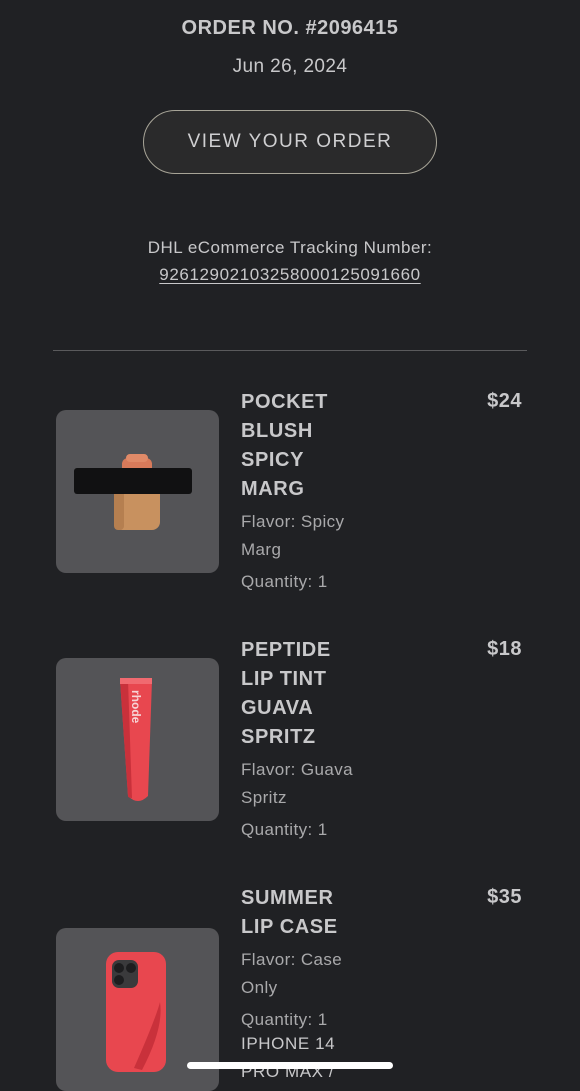  I want to click on product-image-pocket-blush, so click(137, 491).